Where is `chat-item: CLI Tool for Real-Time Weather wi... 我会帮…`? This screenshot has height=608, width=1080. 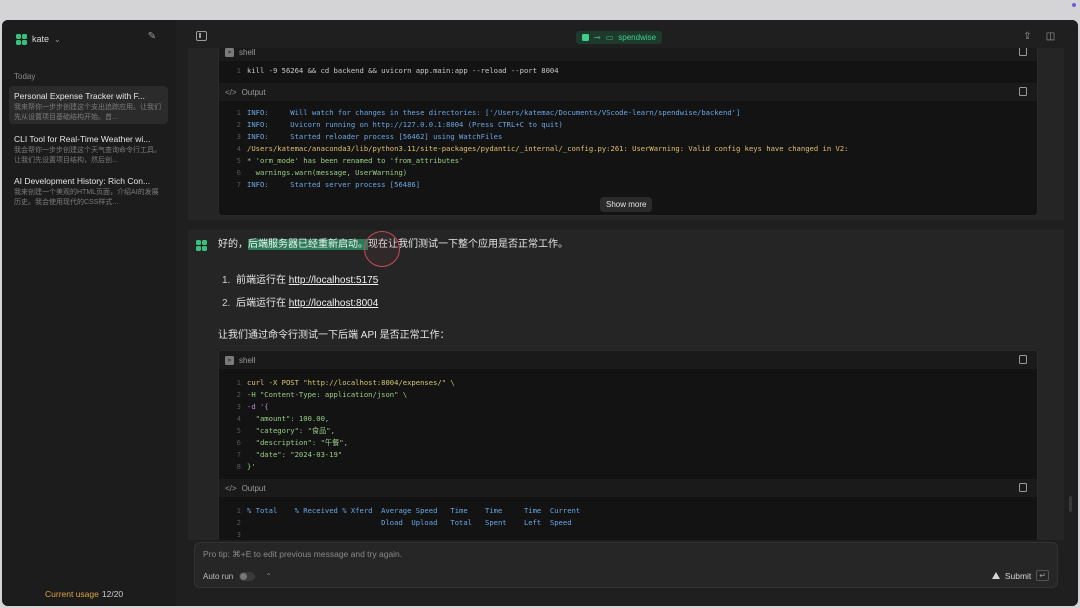
chat-item: CLI Tool for Real-Time Weather wi... 我会帮… is located at coordinates (88, 148).